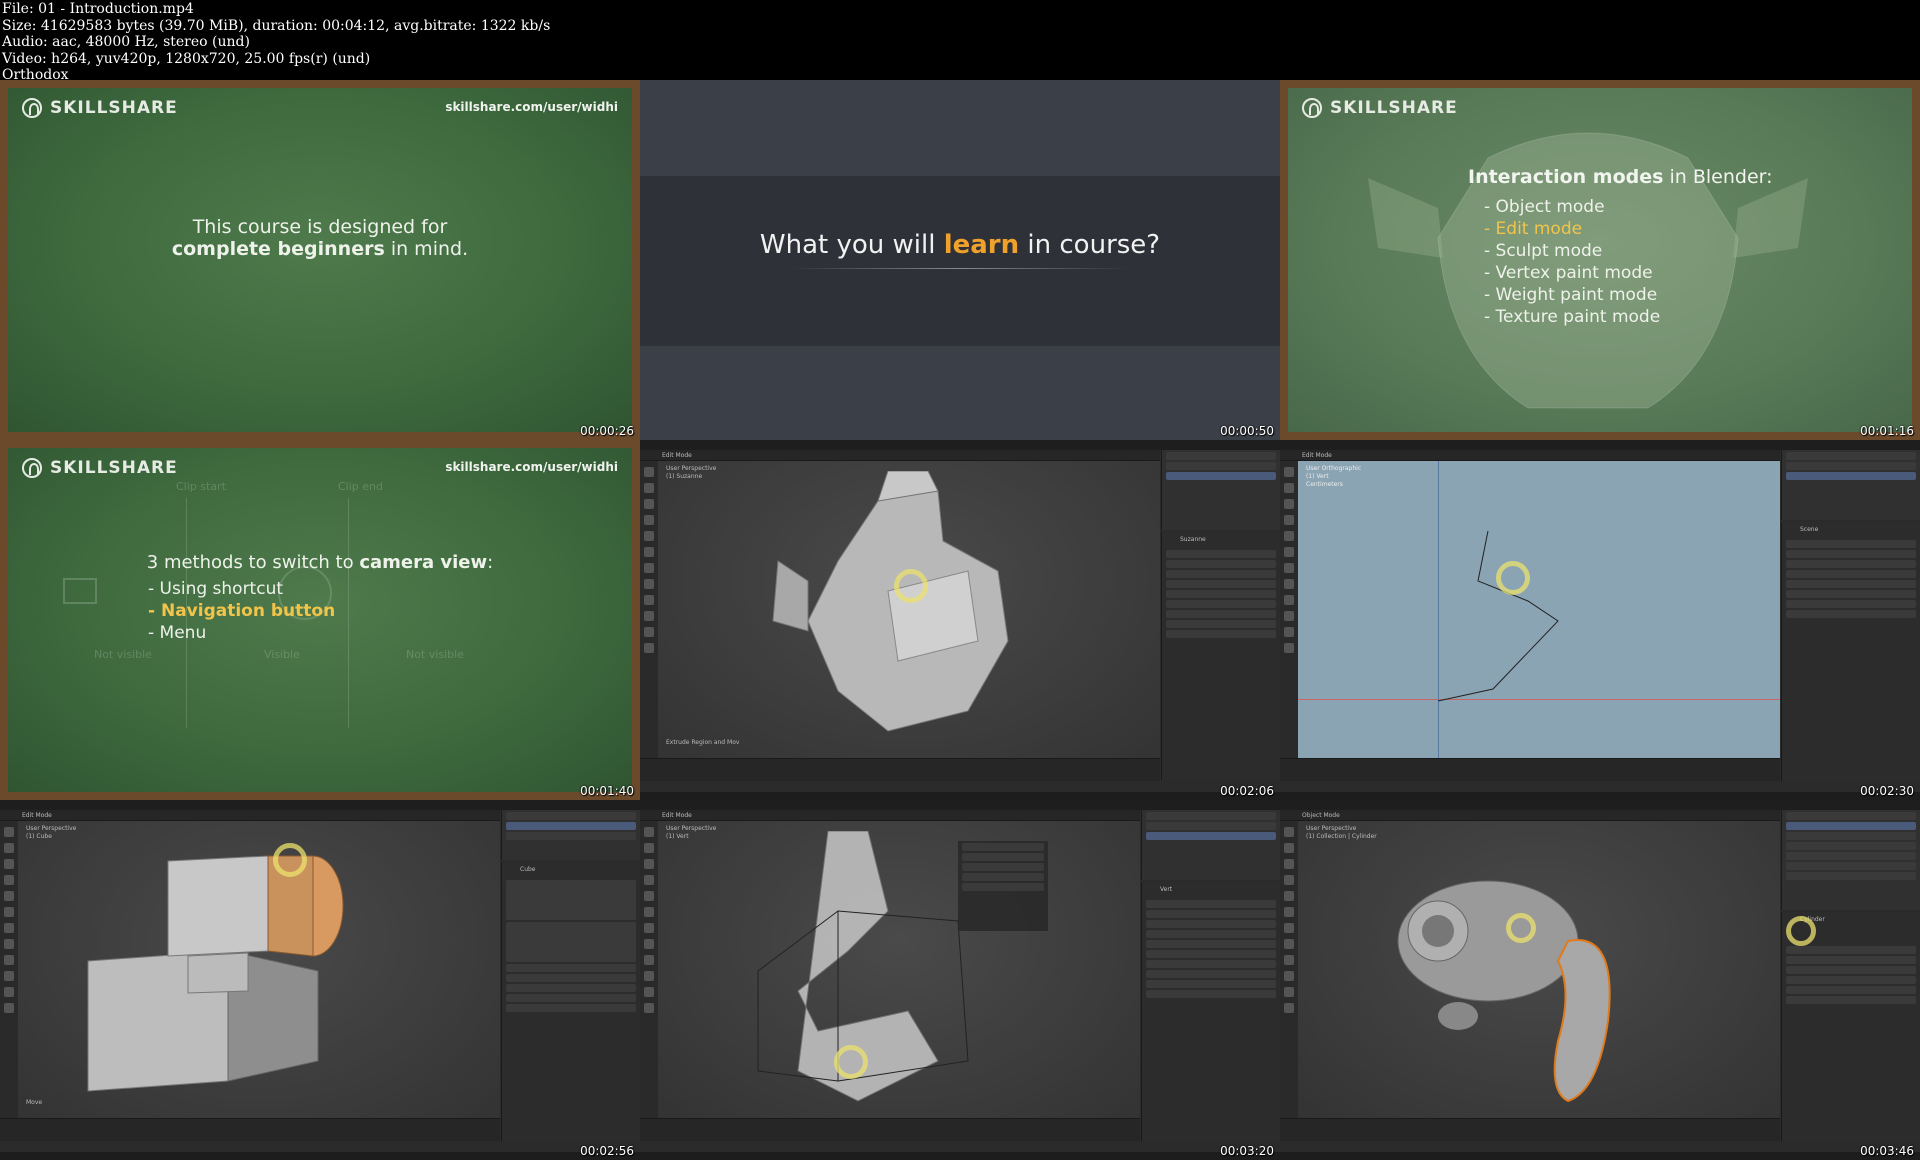  Describe the element at coordinates (1003, 886) in the screenshot. I see `transform-panel` at that location.